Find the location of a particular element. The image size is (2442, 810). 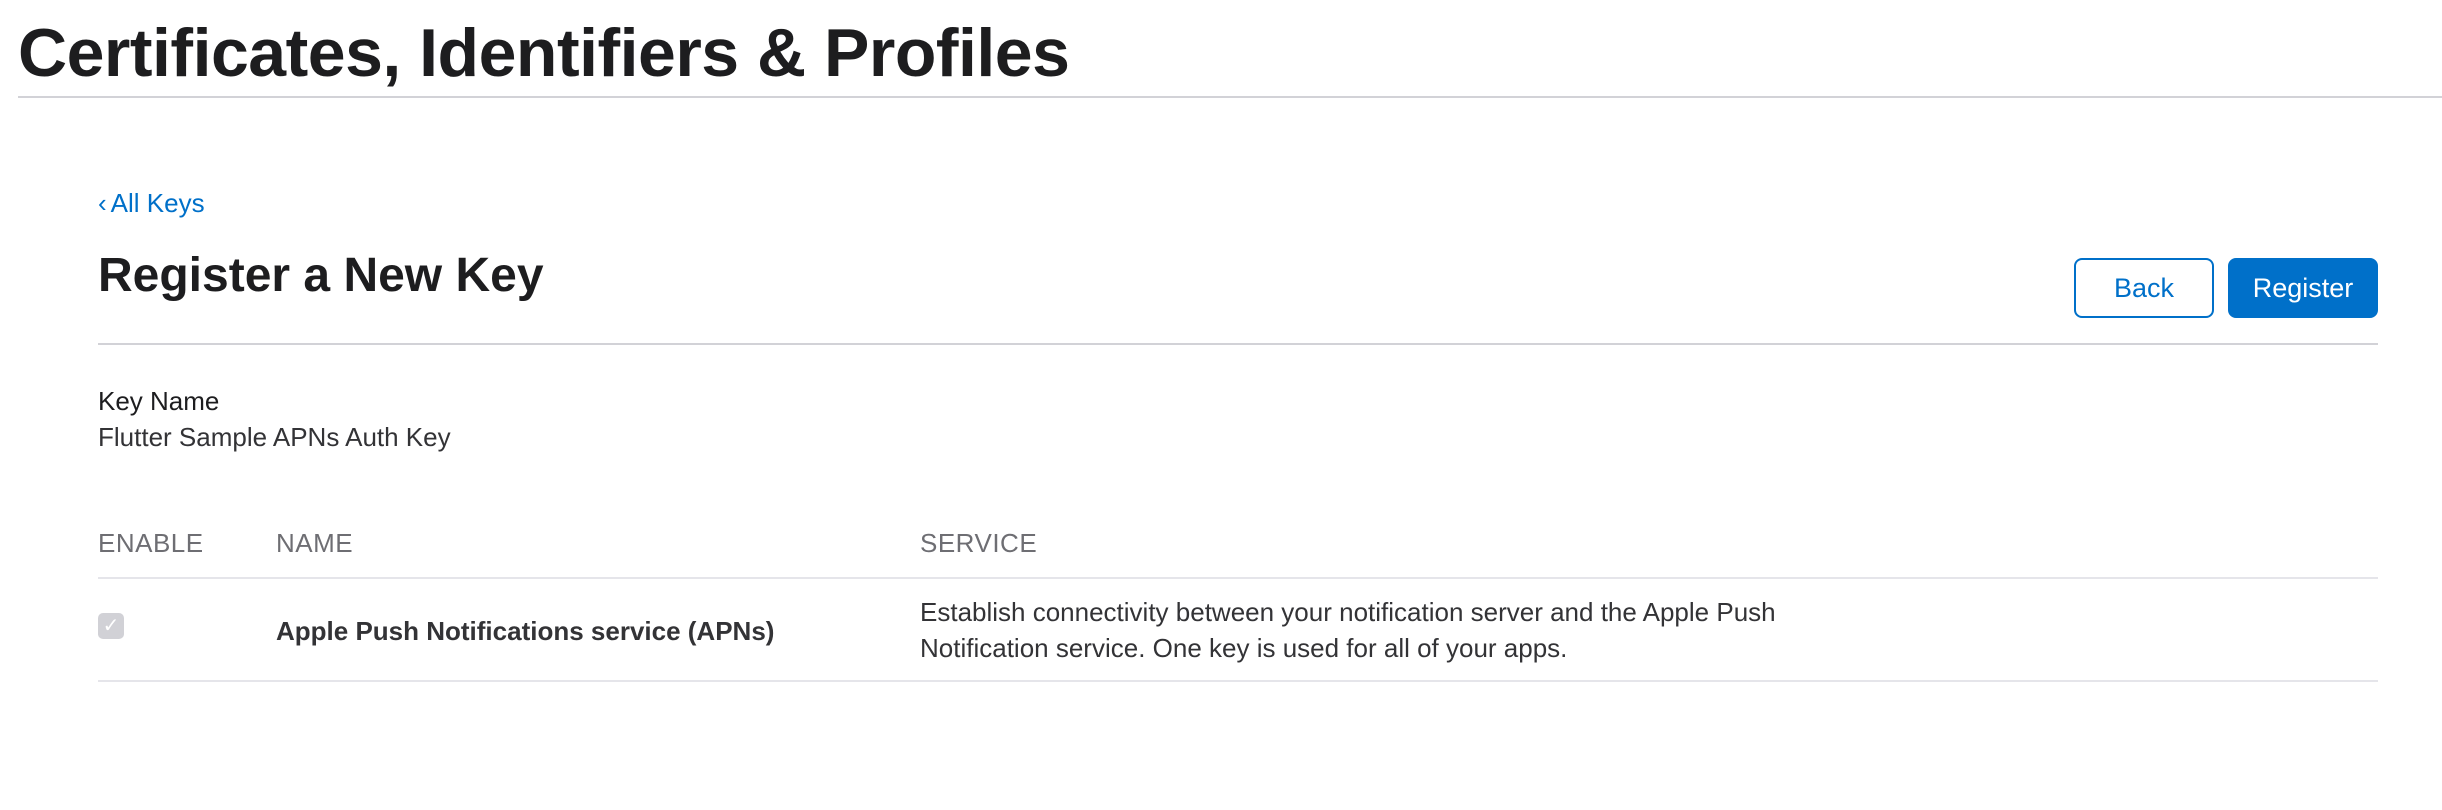

all-keys-link-label: All Keys is located at coordinates (157, 203).